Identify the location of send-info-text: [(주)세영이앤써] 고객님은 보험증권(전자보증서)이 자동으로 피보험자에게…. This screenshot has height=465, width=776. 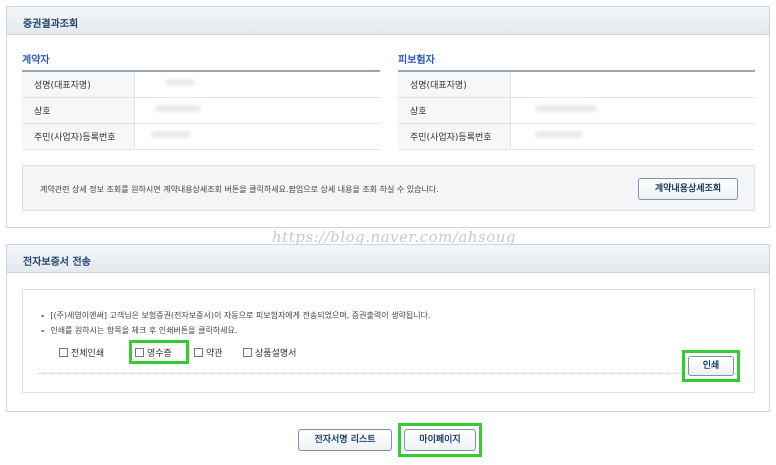
(240, 315).